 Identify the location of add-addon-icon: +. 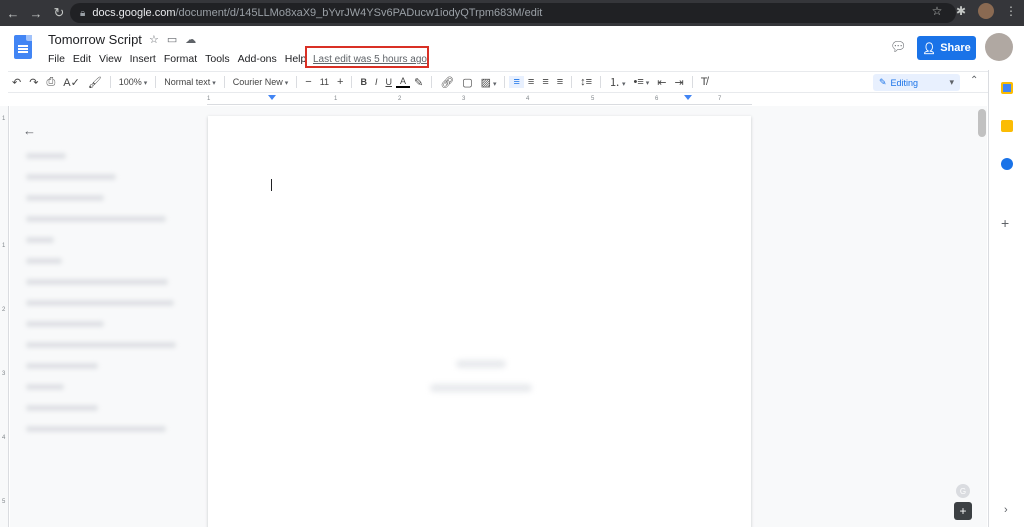
(1005, 223).